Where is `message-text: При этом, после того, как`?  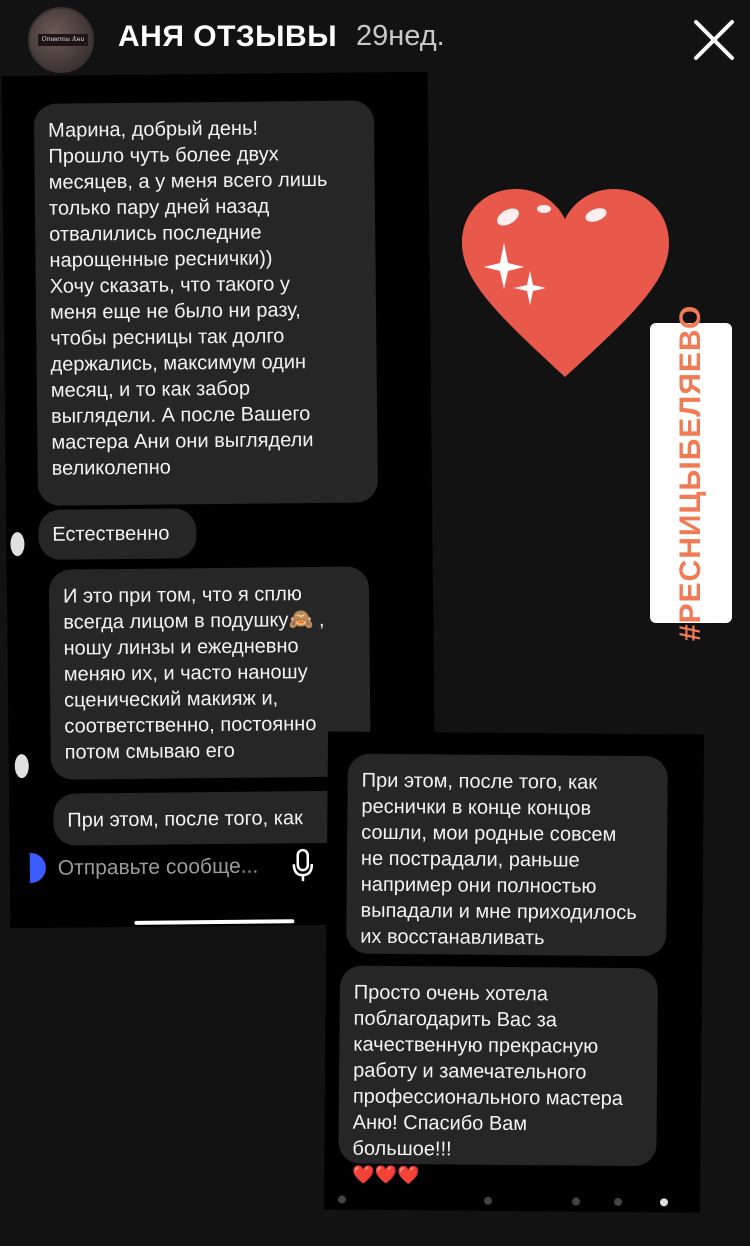
message-text: При этом, после того, как is located at coordinates (185, 819).